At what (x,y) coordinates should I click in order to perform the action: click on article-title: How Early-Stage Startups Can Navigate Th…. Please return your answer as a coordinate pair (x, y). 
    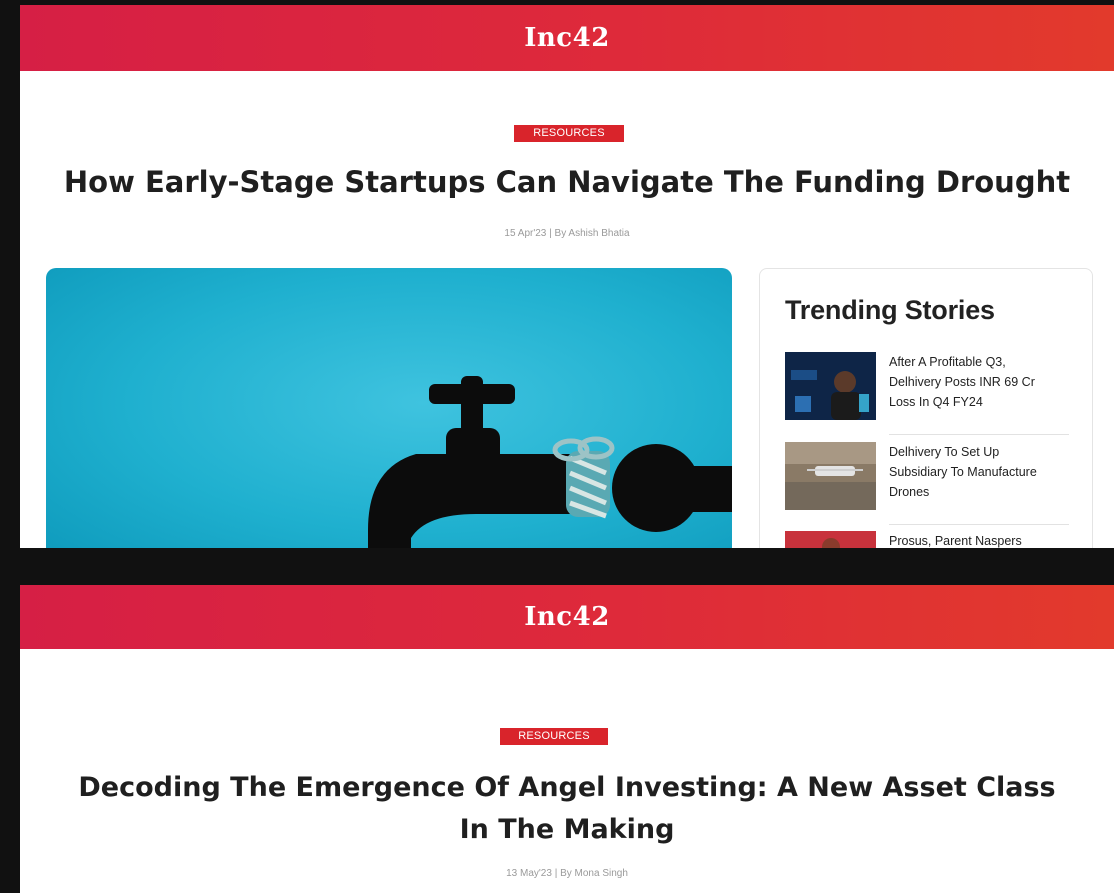
    Looking at the image, I should click on (567, 182).